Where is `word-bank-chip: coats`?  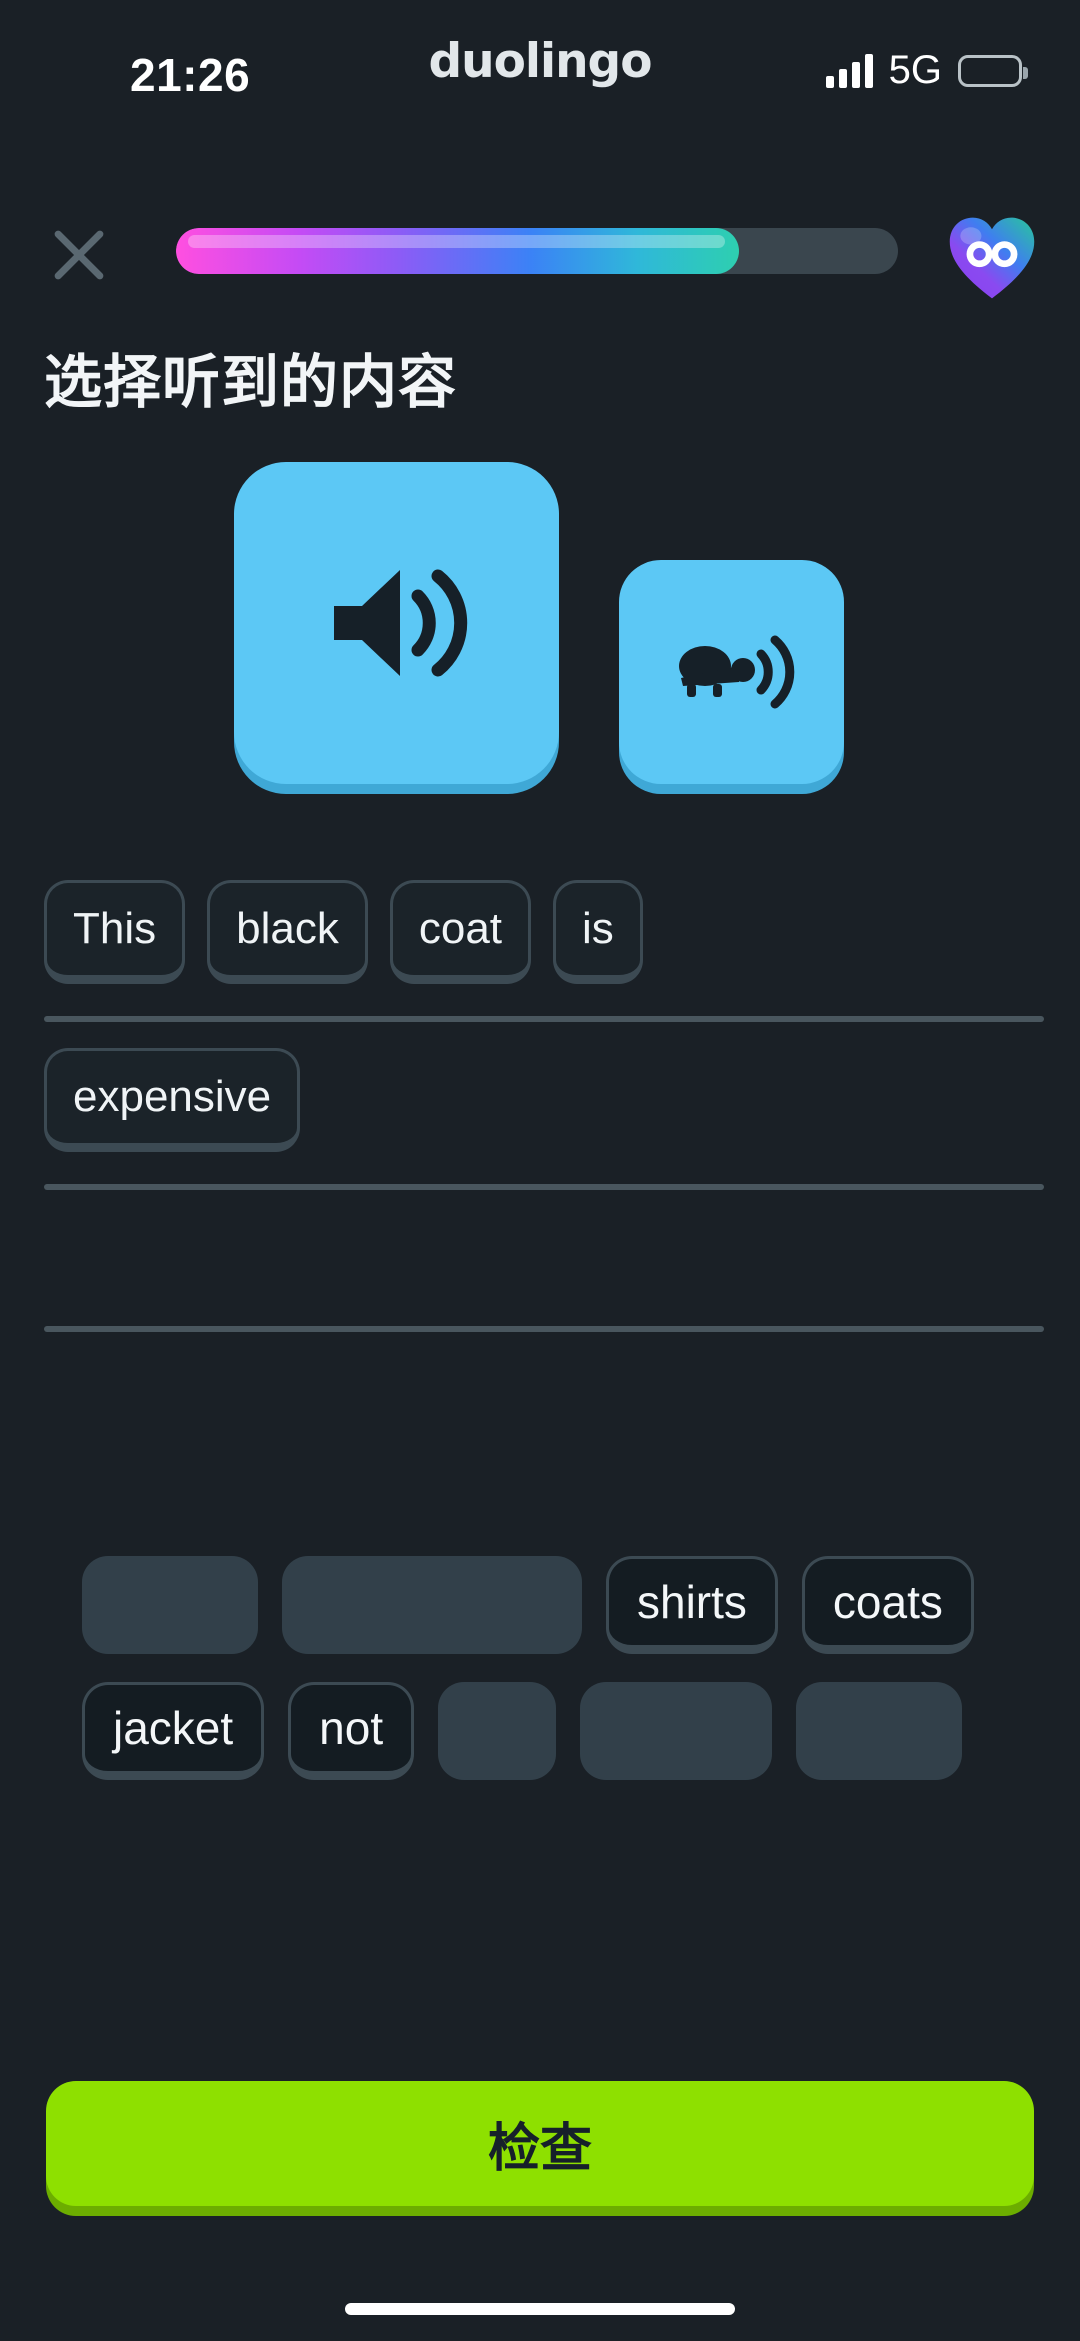
word-bank-chip: coats is located at coordinates (887, 1605).